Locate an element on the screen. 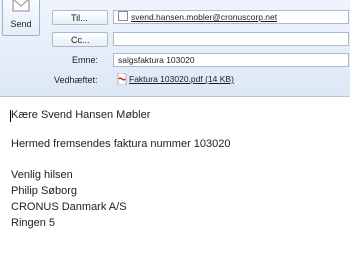 The image size is (350, 272). attachment-name: Faktura 103020.pdf (14 KB) is located at coordinates (181, 79).